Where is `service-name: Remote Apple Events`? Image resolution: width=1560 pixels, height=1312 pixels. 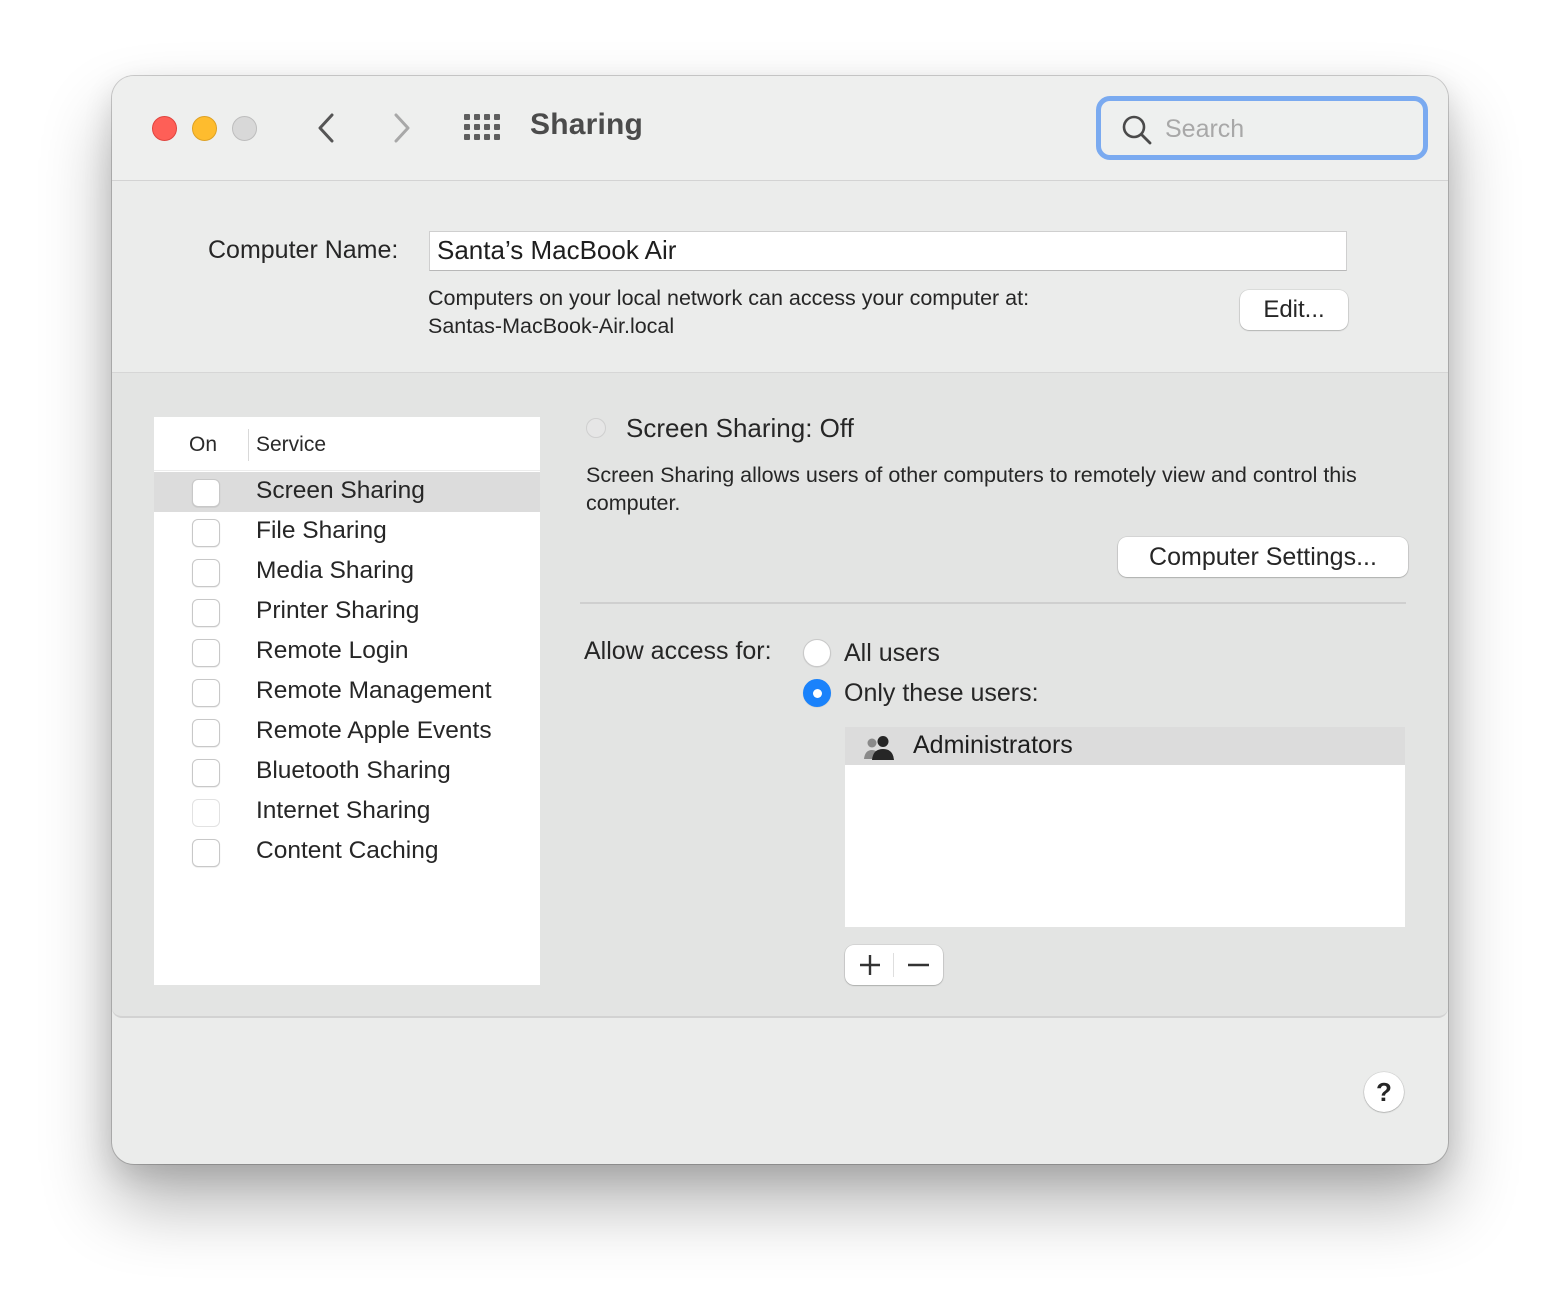
service-name: Remote Apple Events is located at coordinates (374, 730).